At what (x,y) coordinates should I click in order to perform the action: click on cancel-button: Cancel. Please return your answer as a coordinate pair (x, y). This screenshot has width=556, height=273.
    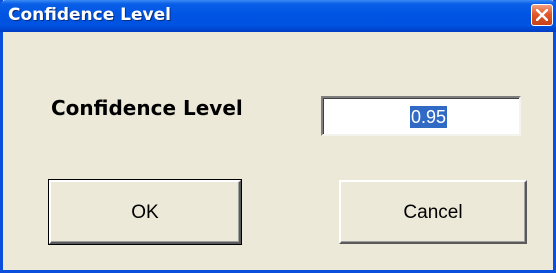
    Looking at the image, I should click on (433, 212).